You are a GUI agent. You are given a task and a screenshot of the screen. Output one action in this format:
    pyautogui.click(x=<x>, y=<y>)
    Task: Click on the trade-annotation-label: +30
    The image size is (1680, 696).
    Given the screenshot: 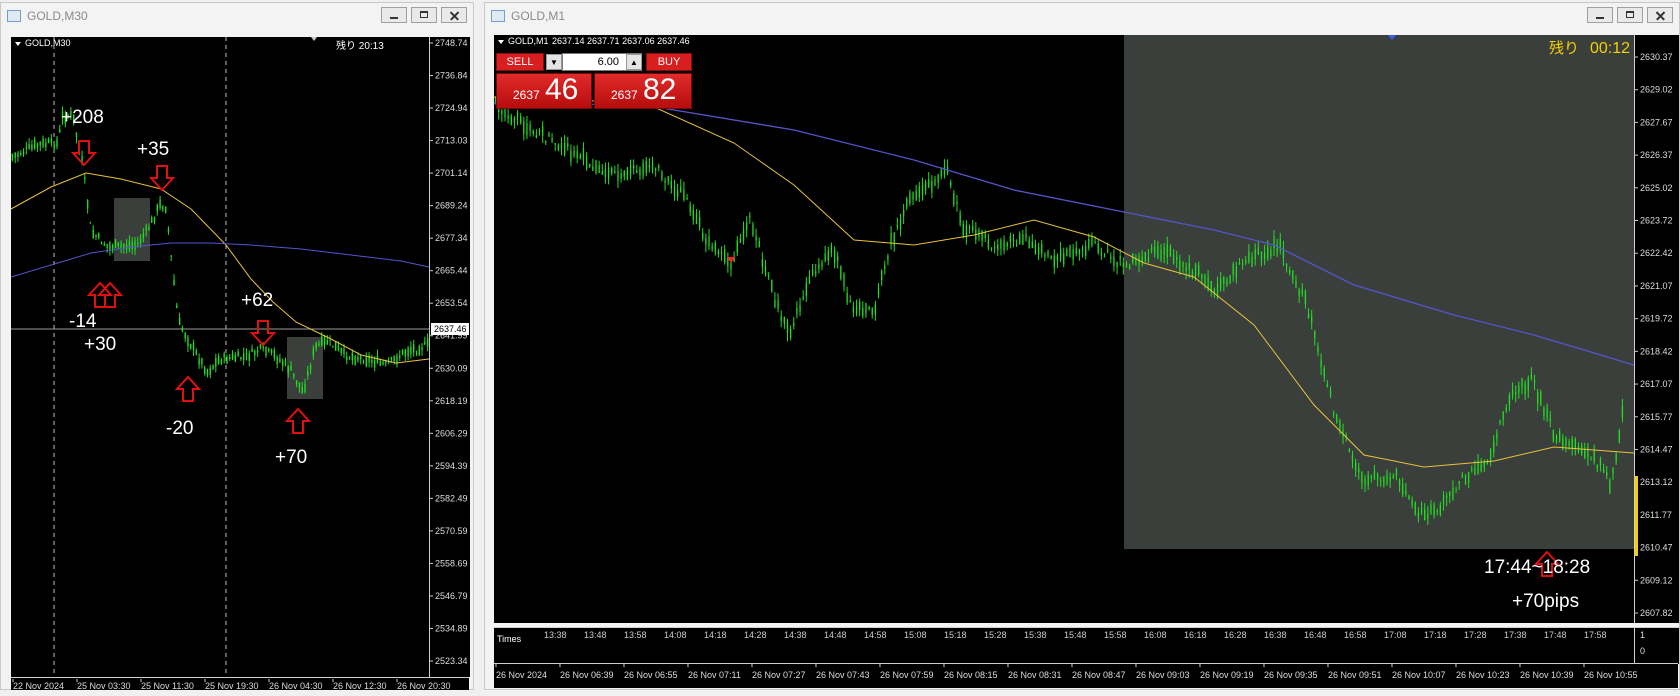 What is the action you would take?
    pyautogui.click(x=100, y=344)
    